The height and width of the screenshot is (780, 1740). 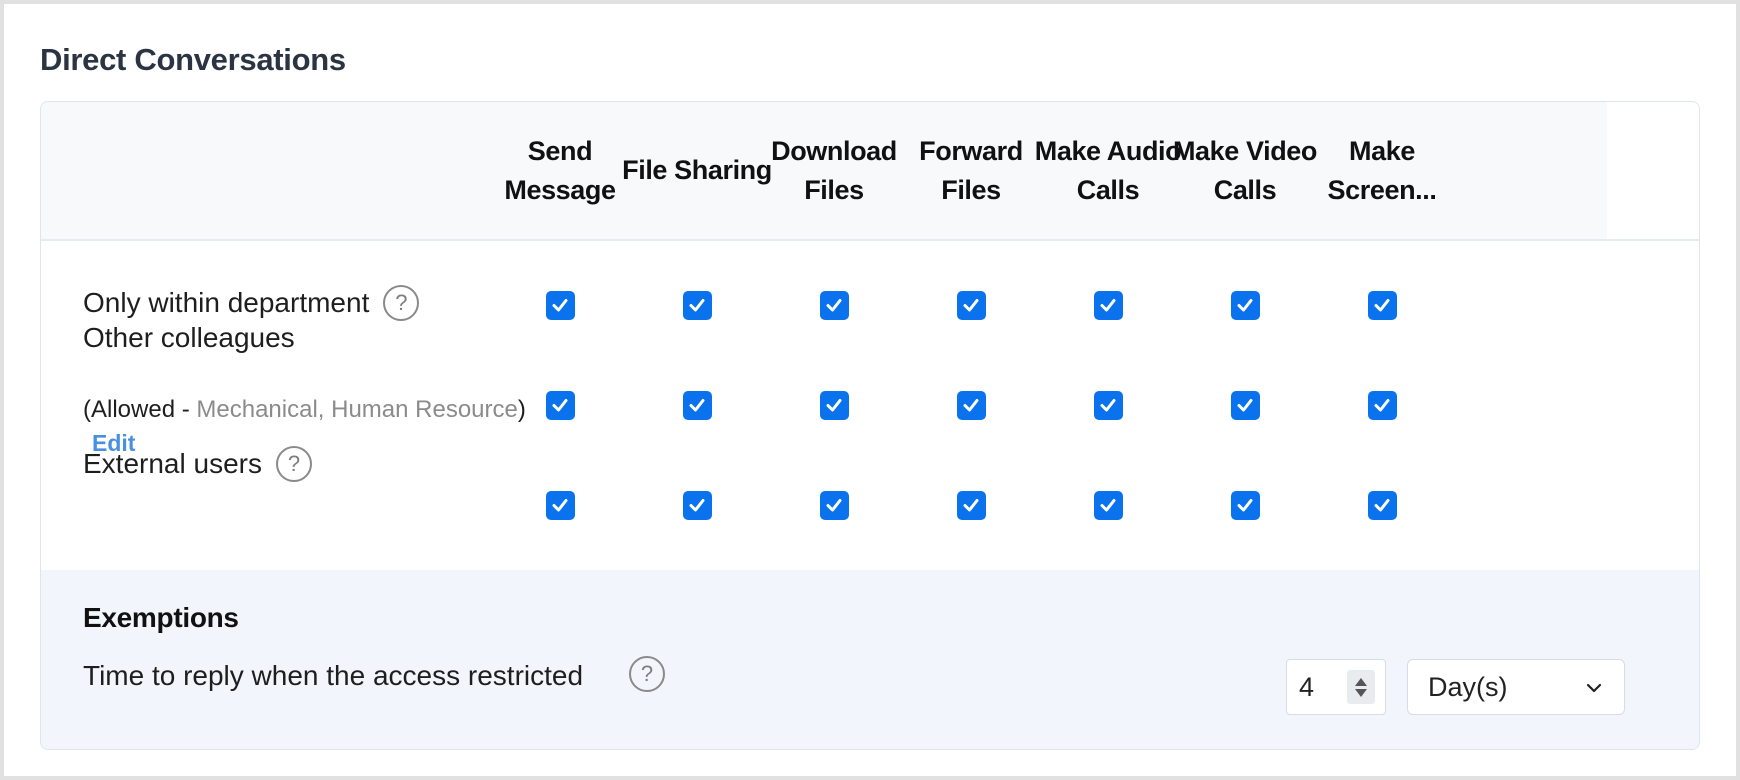 I want to click on column-header-file-sharing: File Sharing, so click(x=697, y=170).